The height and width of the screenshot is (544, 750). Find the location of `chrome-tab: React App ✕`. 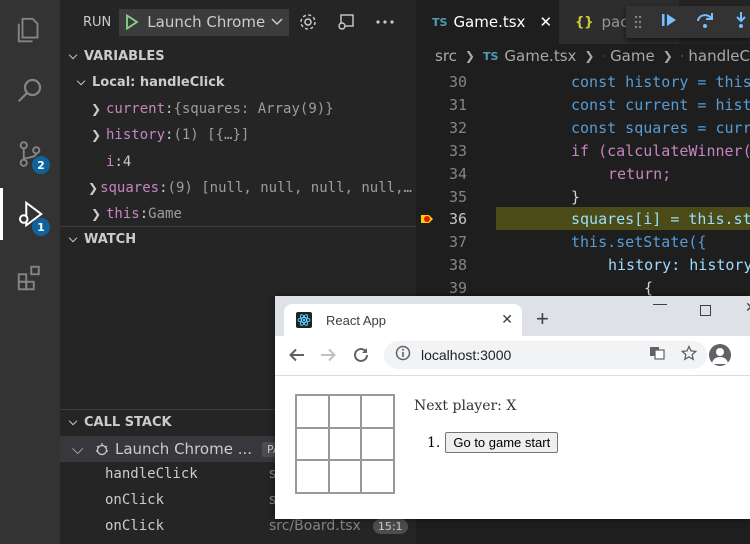

chrome-tab: React App ✕ is located at coordinates (403, 320).